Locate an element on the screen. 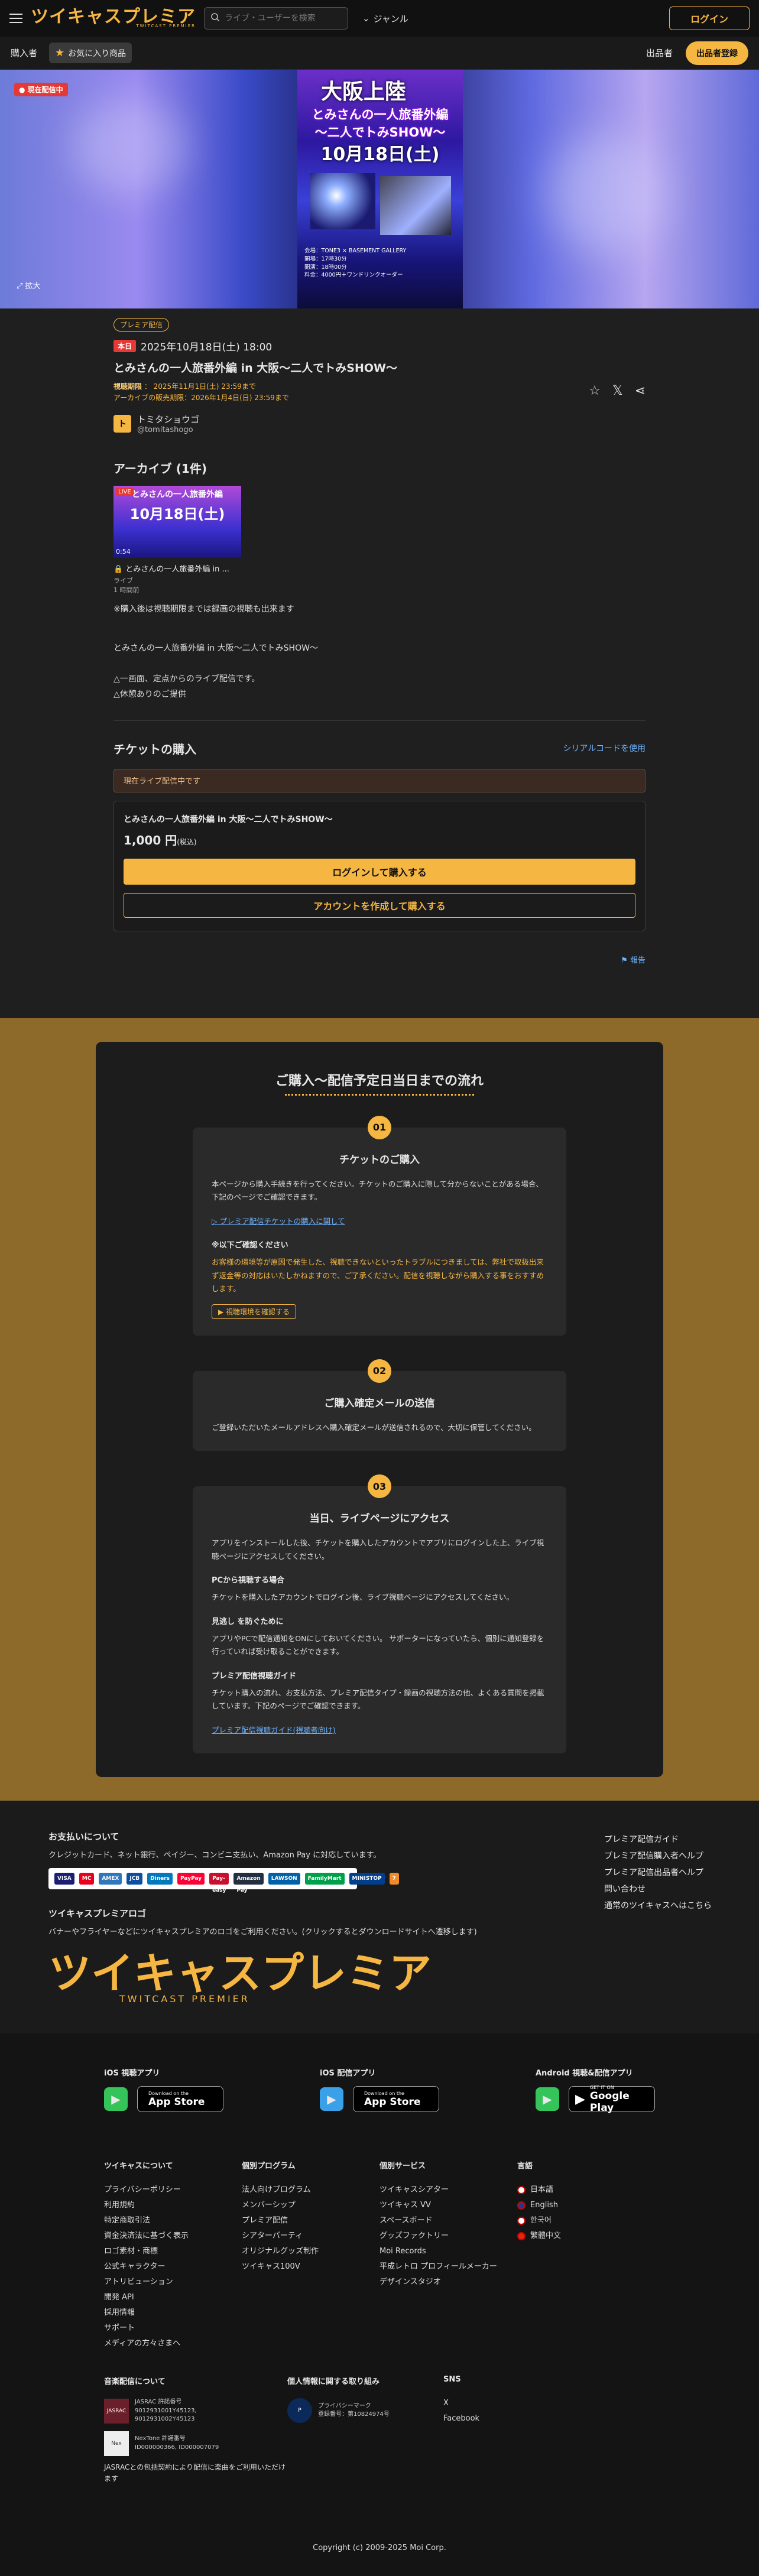 Image resolution: width=759 pixels, height=2576 pixels. serial-code-link: シリアルコードを使用 is located at coordinates (604, 748).